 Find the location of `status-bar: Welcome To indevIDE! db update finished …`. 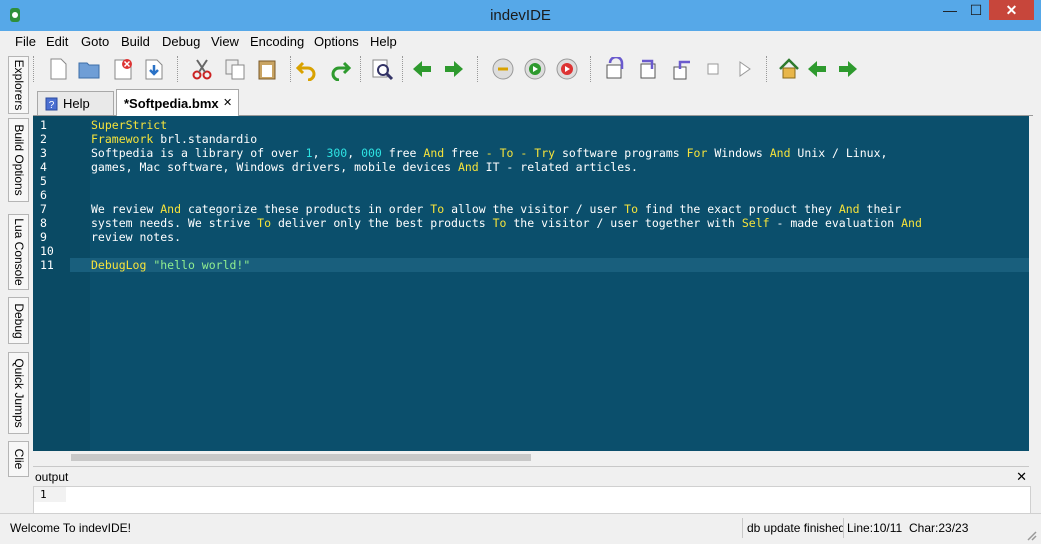

status-bar: Welcome To indevIDE! db update finished … is located at coordinates (520, 528).